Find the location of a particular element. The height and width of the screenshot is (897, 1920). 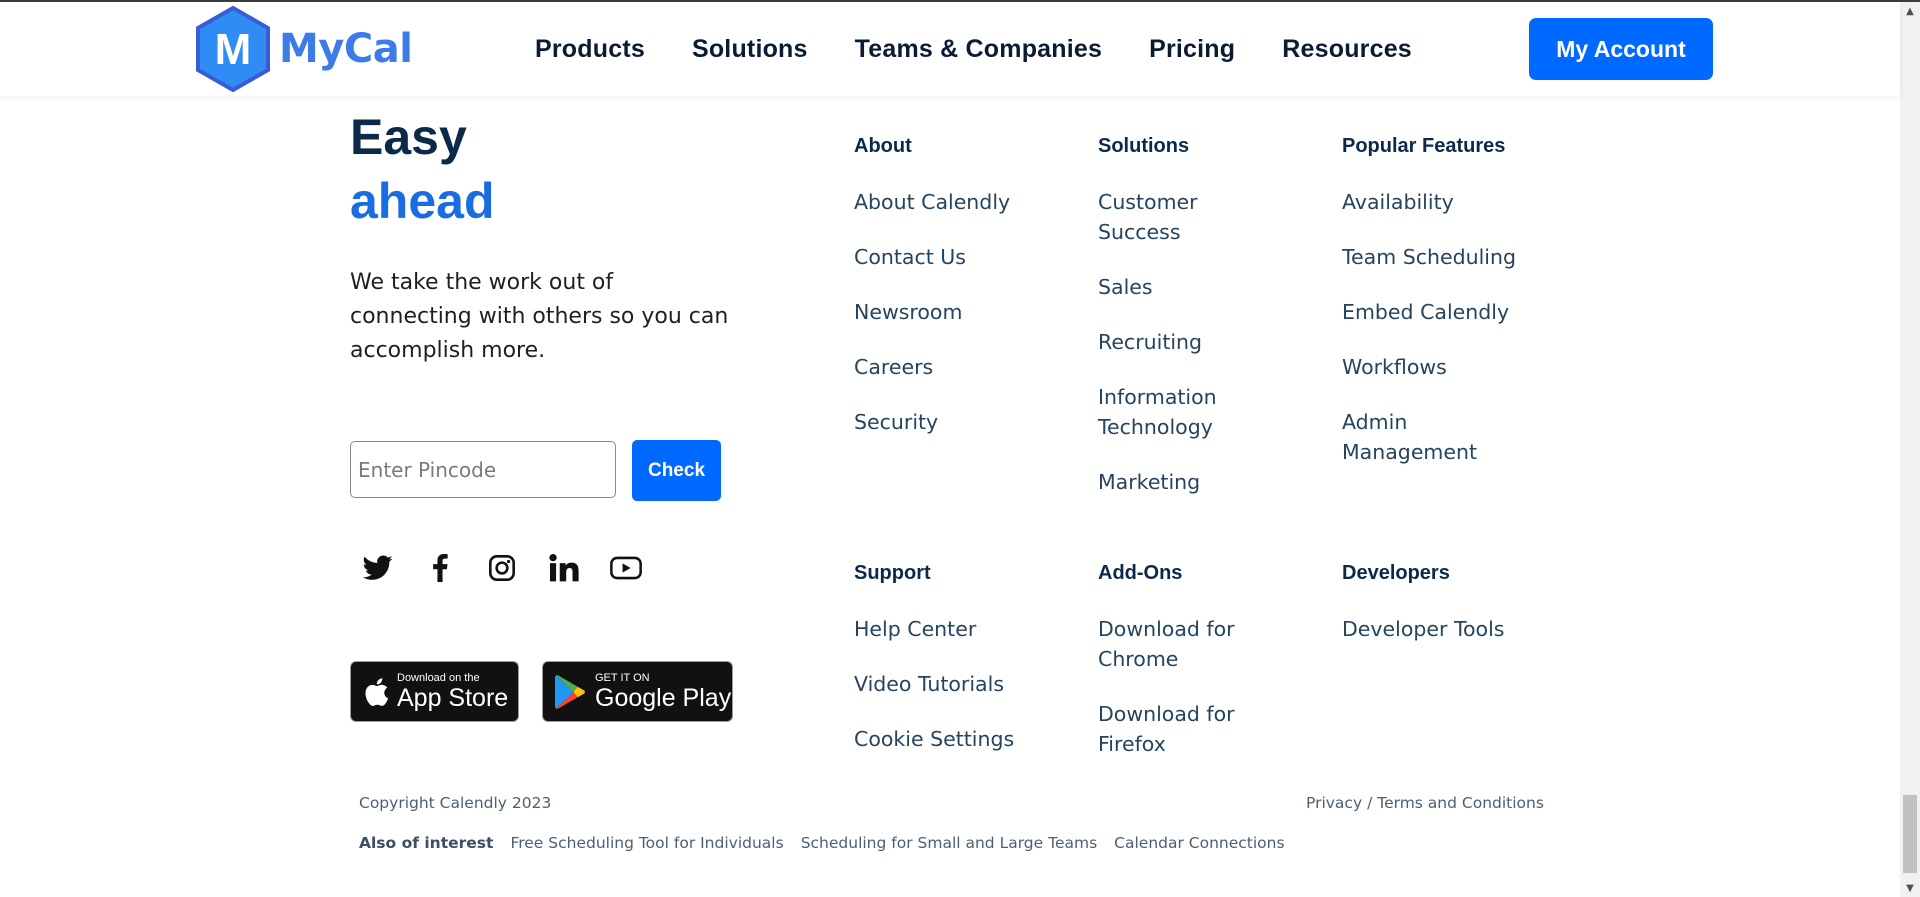

google-play-badge: GET IT ON Google Play is located at coordinates (637, 691).